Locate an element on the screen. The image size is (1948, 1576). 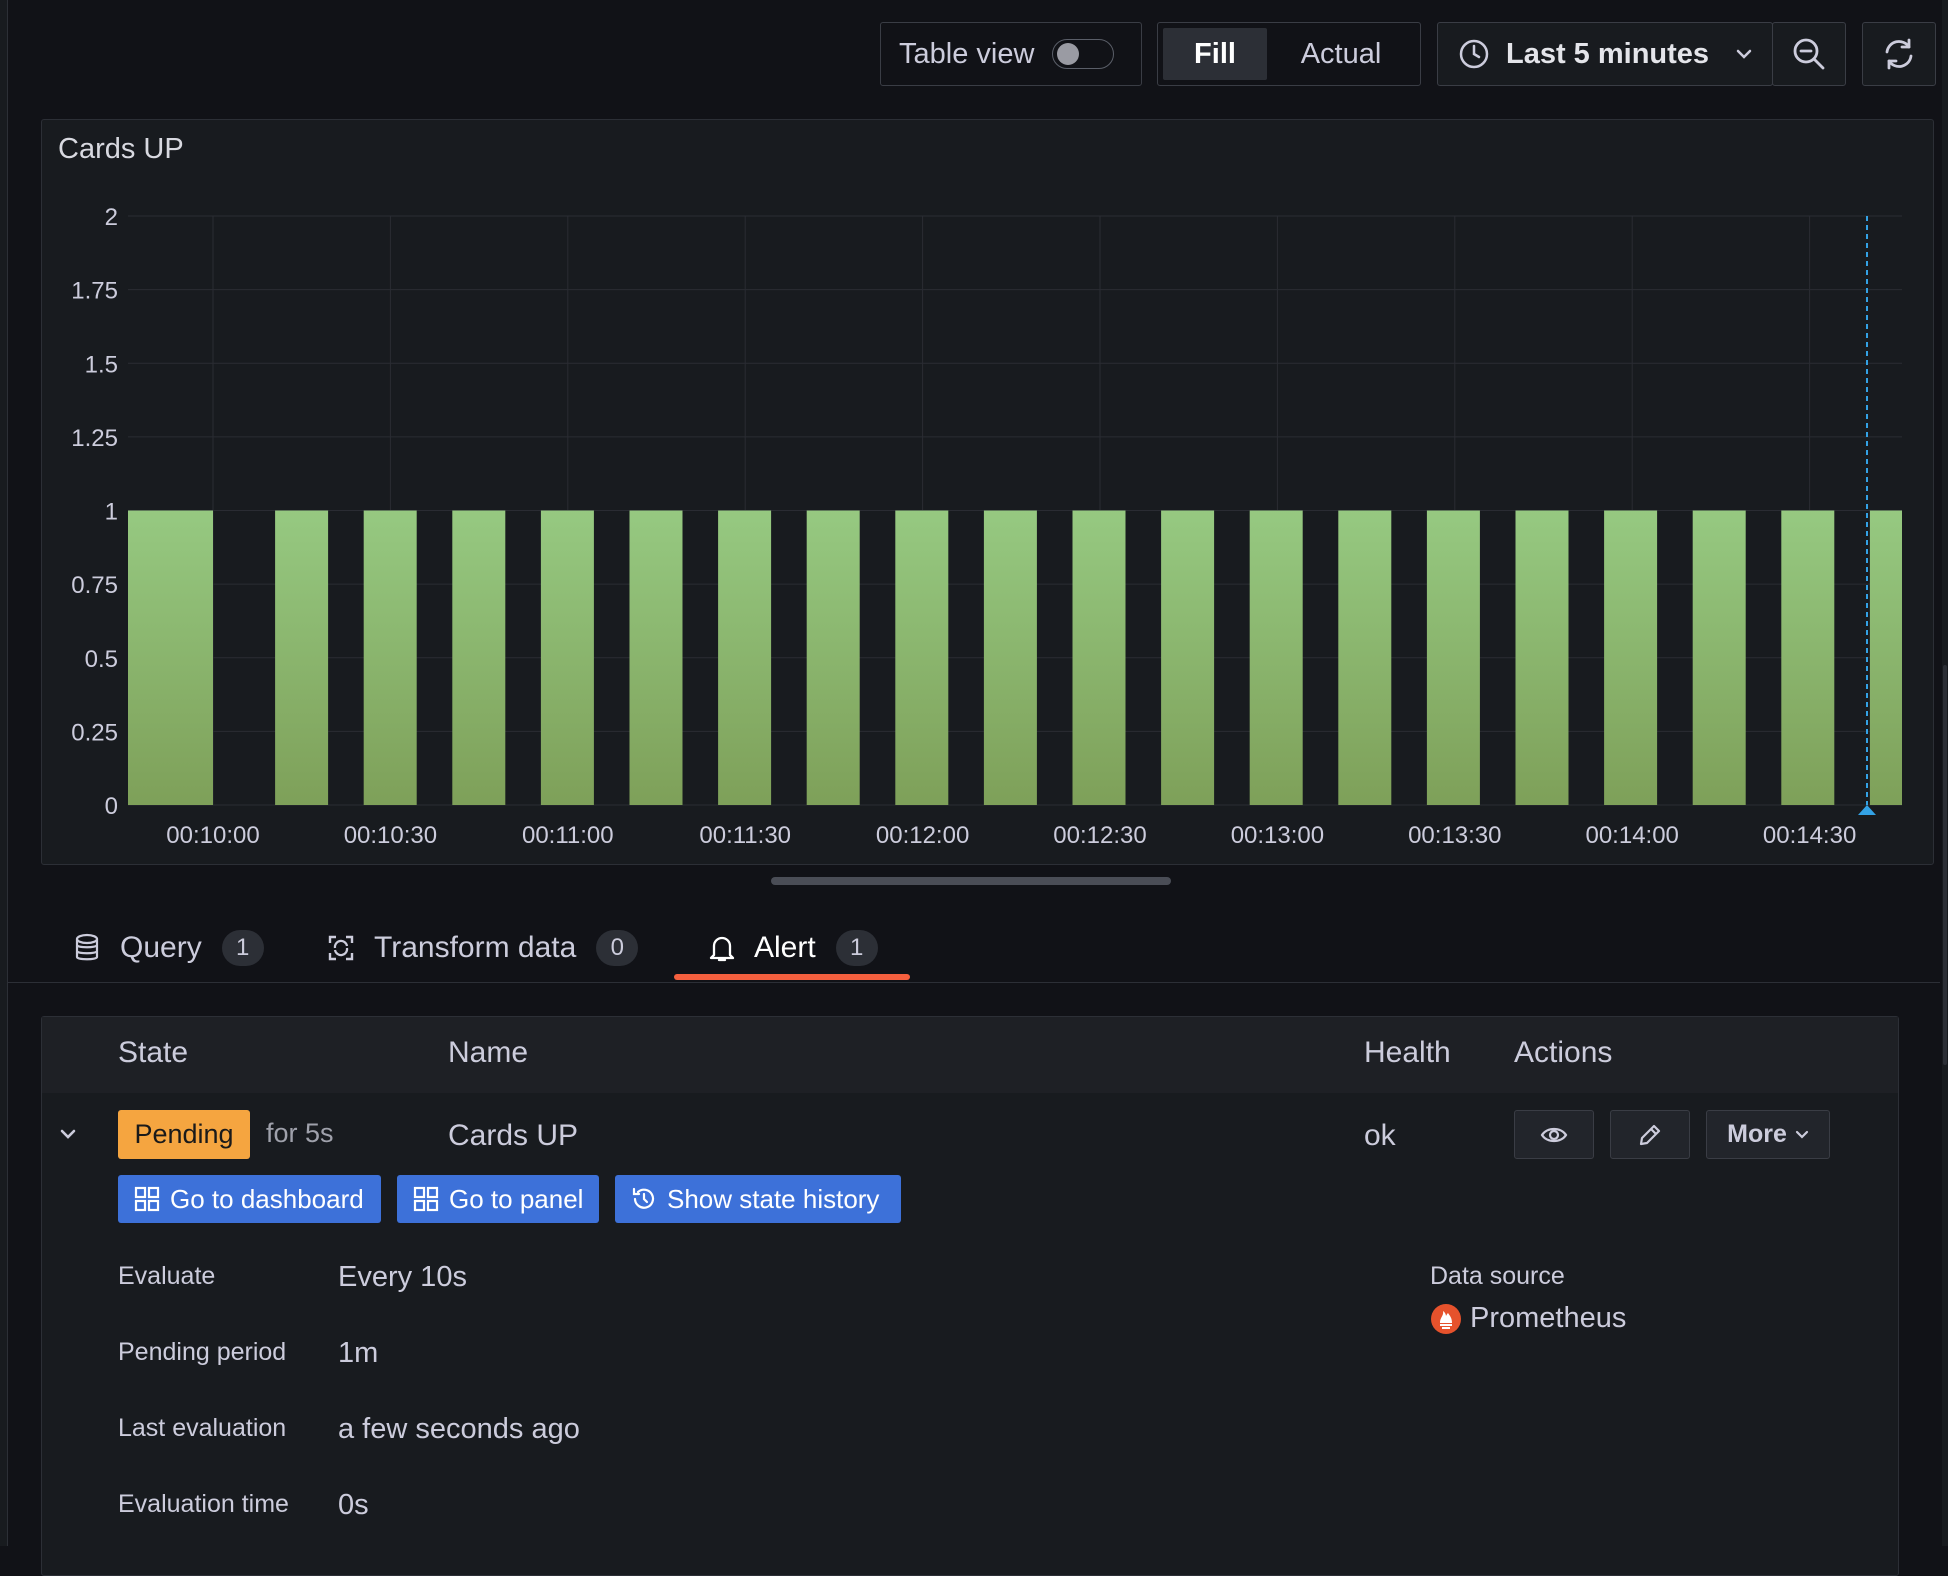
tab-alert: Alert 1 is located at coordinates (793, 948).